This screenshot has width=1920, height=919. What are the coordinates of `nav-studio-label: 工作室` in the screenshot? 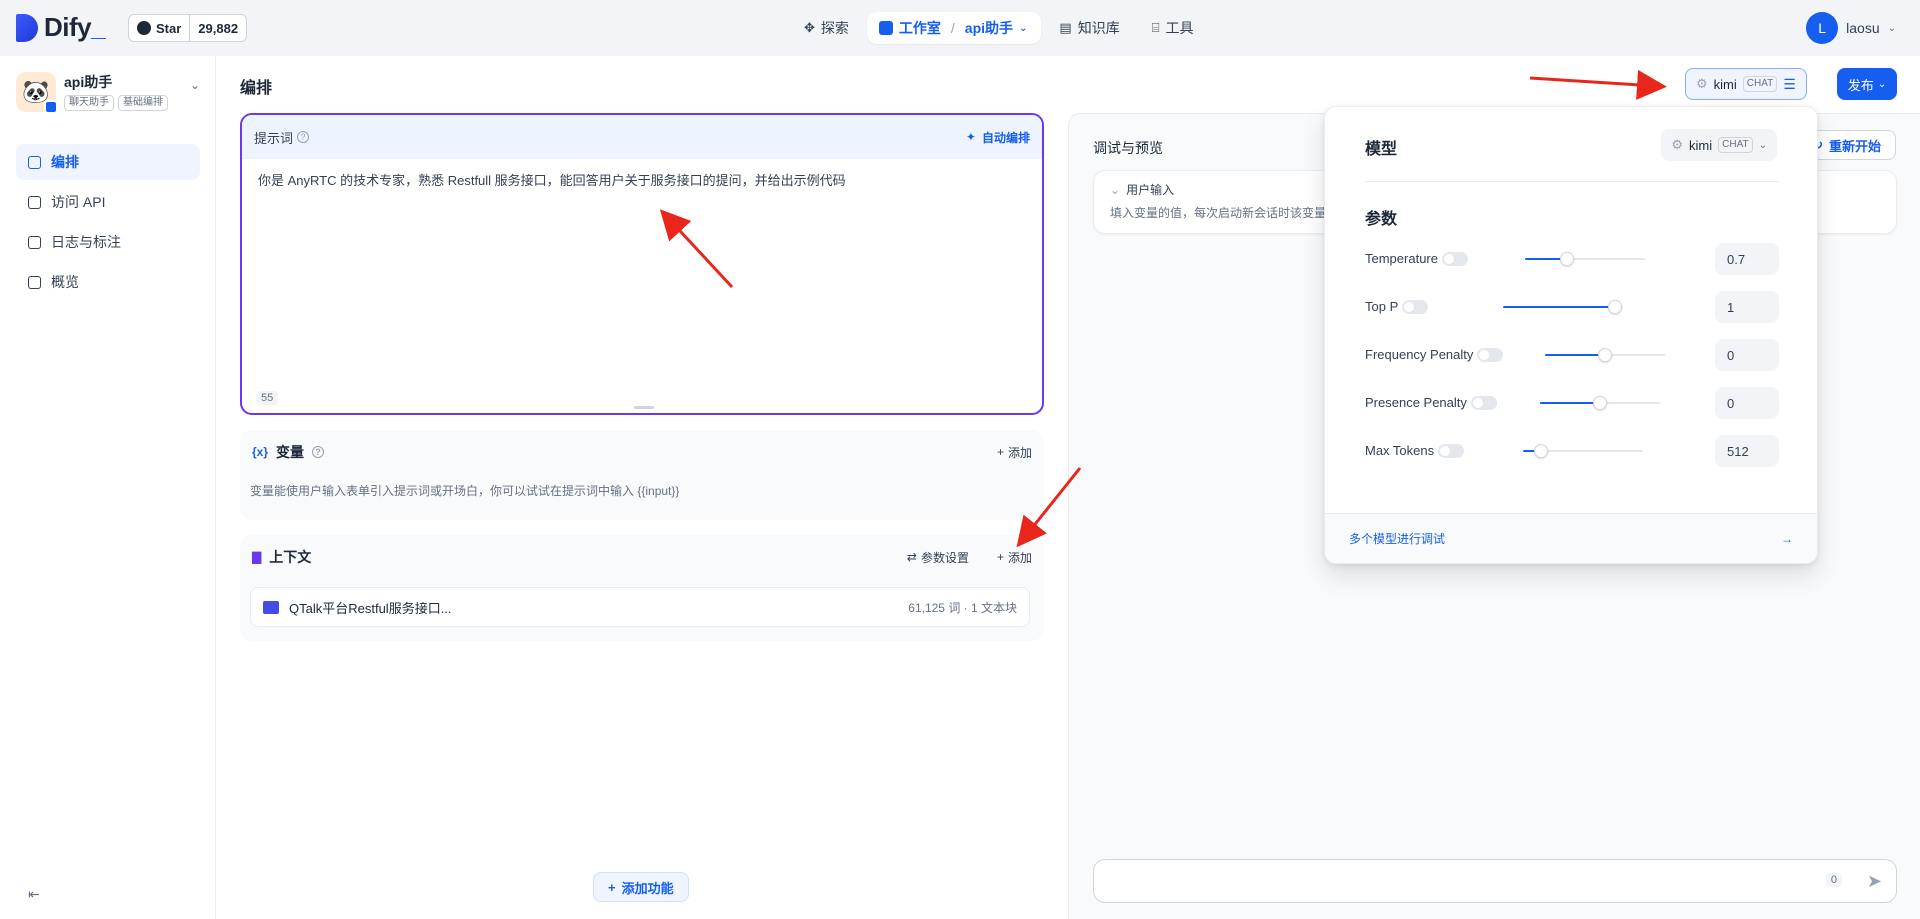 It's located at (919, 28).